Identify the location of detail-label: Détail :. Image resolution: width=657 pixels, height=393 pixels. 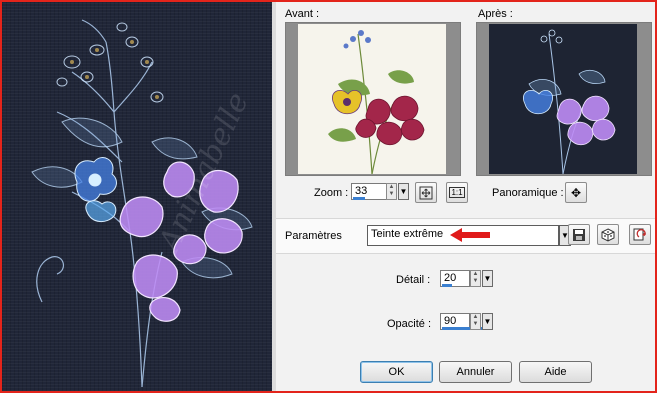
(413, 280).